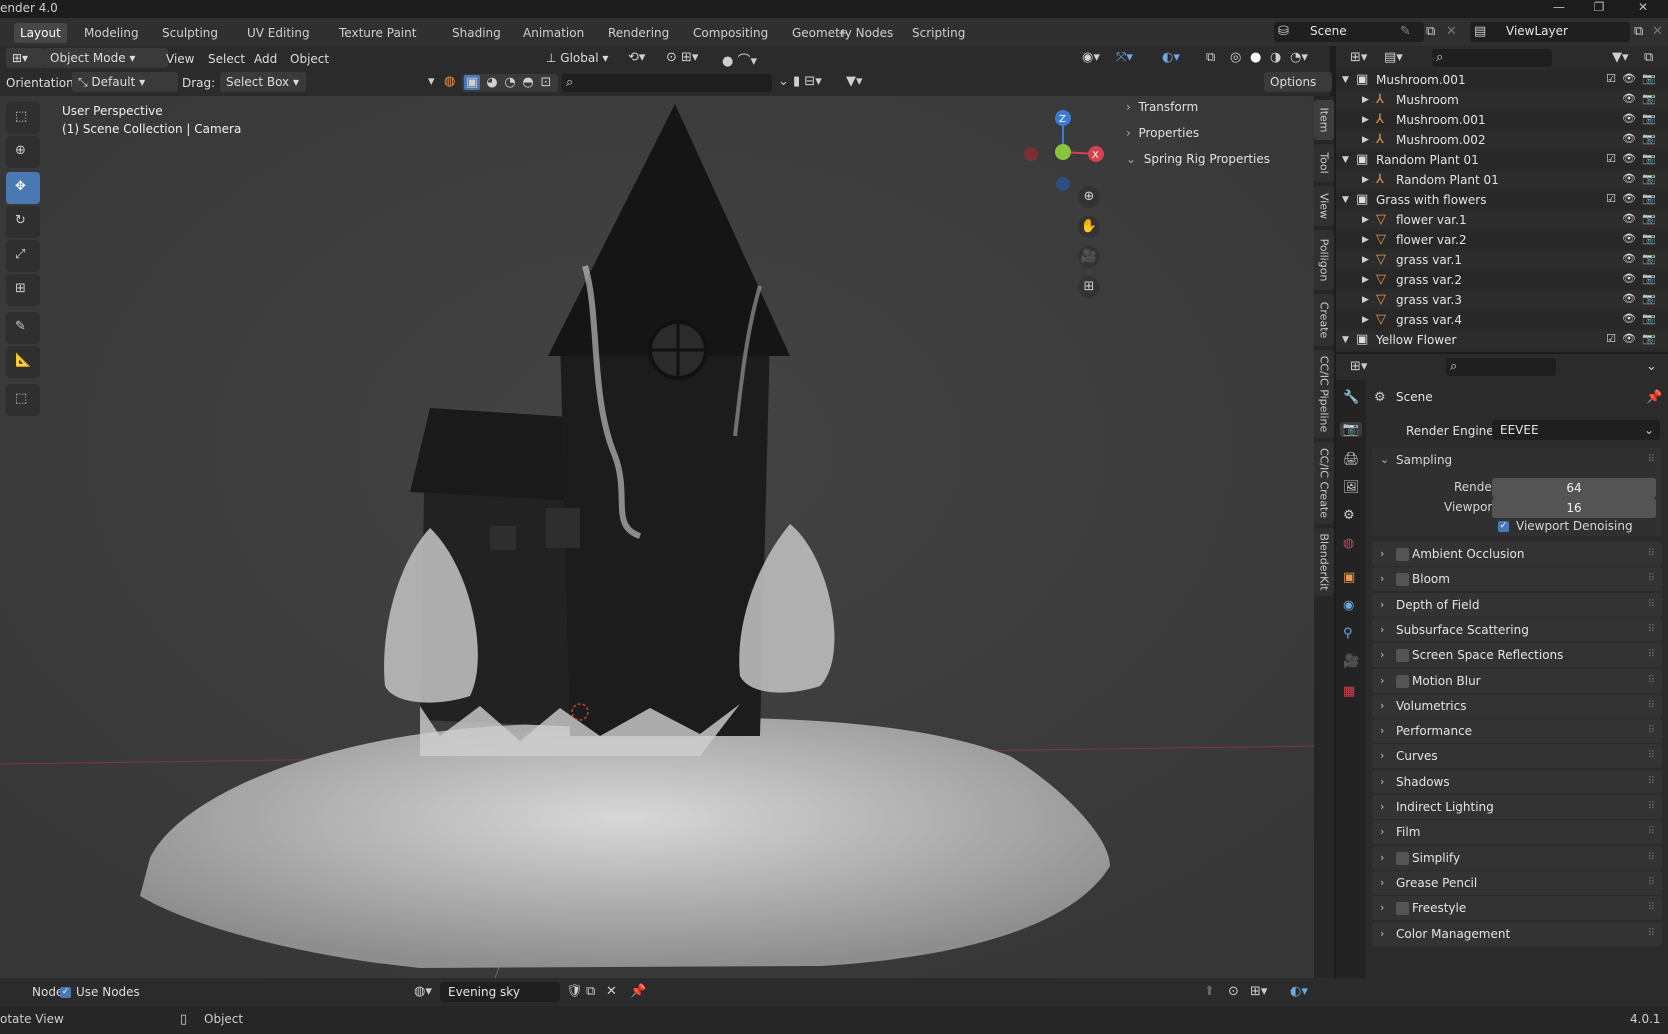 The width and height of the screenshot is (1668, 1034). I want to click on outliner-item: ▶ ⅄ Random Plant 01 👁 📷, so click(1502, 180).